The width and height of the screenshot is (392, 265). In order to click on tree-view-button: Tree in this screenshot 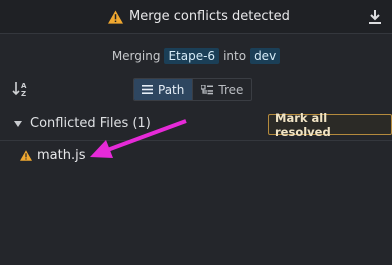, I will do `click(221, 89)`.